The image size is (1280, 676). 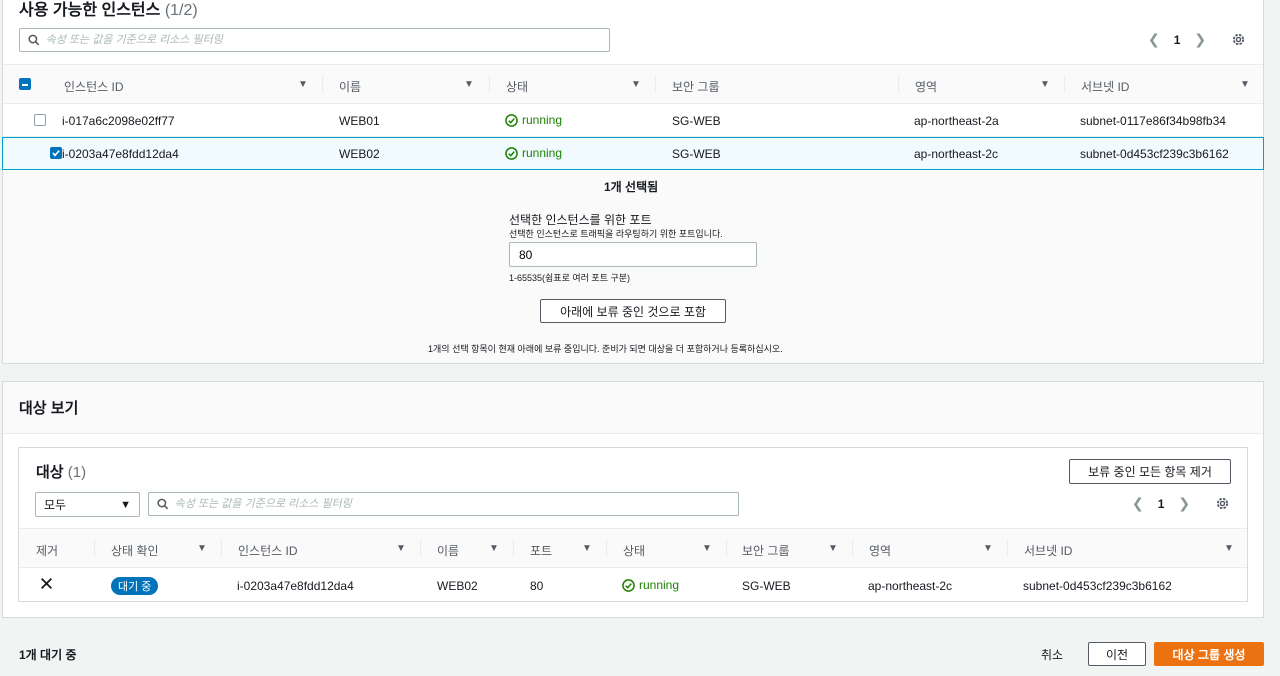 What do you see at coordinates (1052, 654) in the screenshot?
I see `cancel-button: 취소` at bounding box center [1052, 654].